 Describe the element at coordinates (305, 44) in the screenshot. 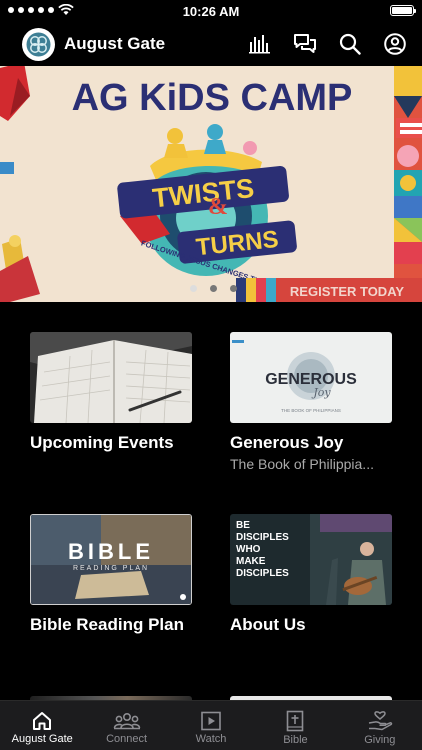

I see `chat-icon` at that location.